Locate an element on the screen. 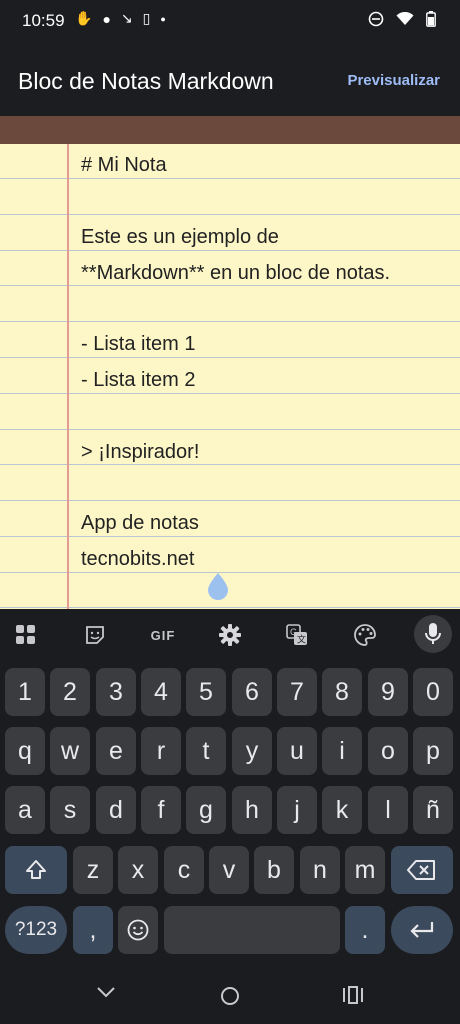 Image resolution: width=460 pixels, height=1024 pixels. key-8: 8 is located at coordinates (342, 692).